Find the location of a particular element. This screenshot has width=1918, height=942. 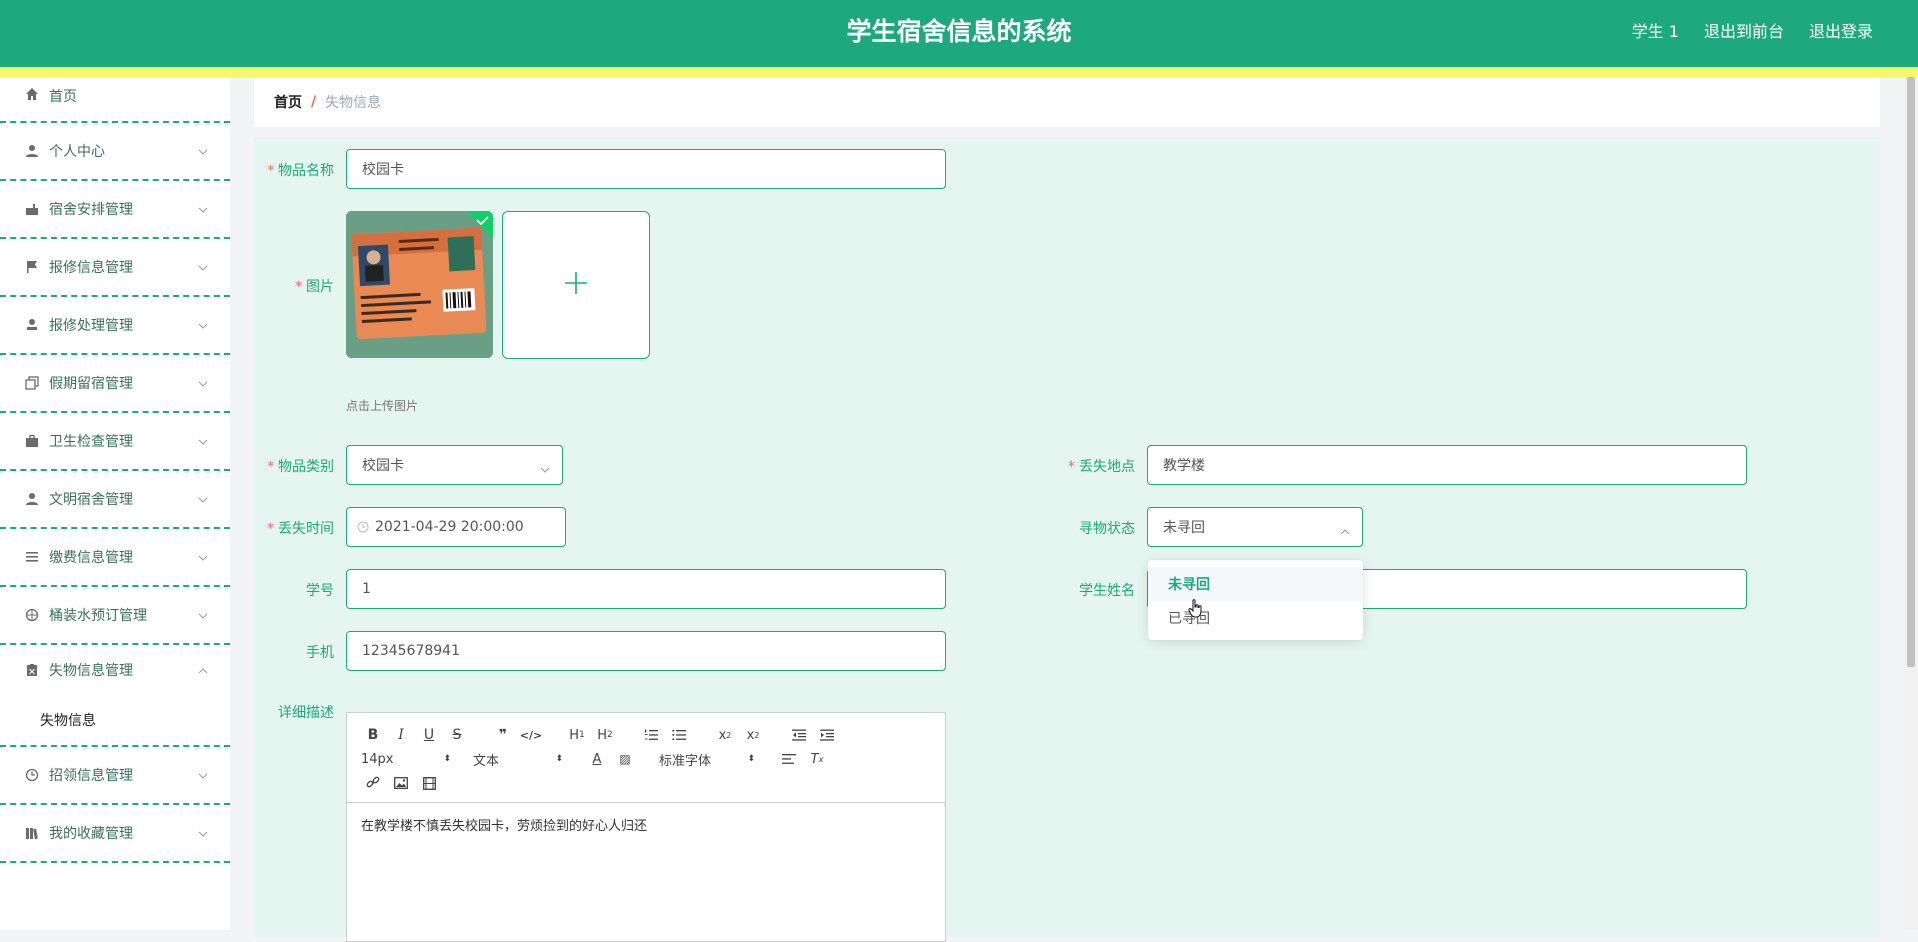

flag-icon is located at coordinates (32, 267).